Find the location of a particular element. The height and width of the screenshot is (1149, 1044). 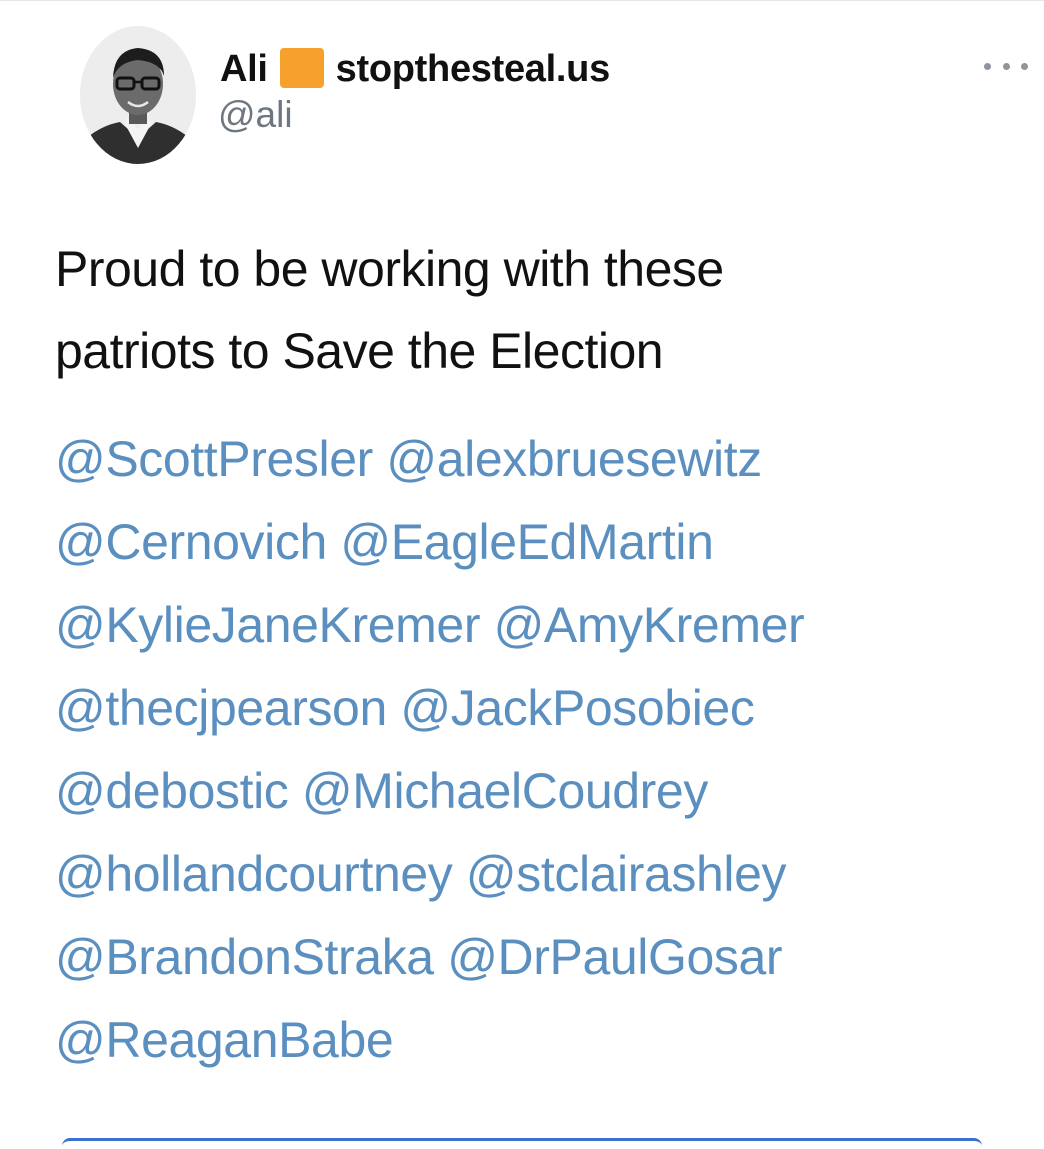

mention-line: @thecjpearson @JackPosobiec is located at coordinates (540, 708).